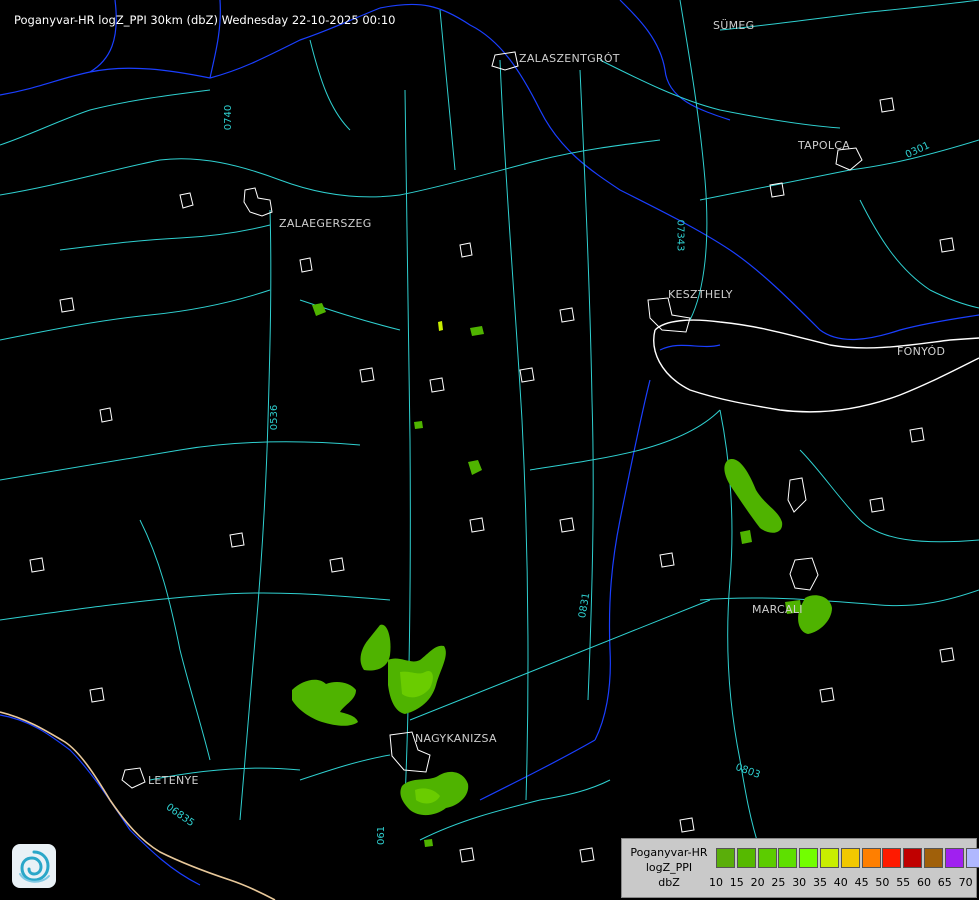 Image resolution: width=979 pixels, height=900 pixels. Describe the element at coordinates (680, 235) in the screenshot. I see `road-label-07343: 07343` at that location.